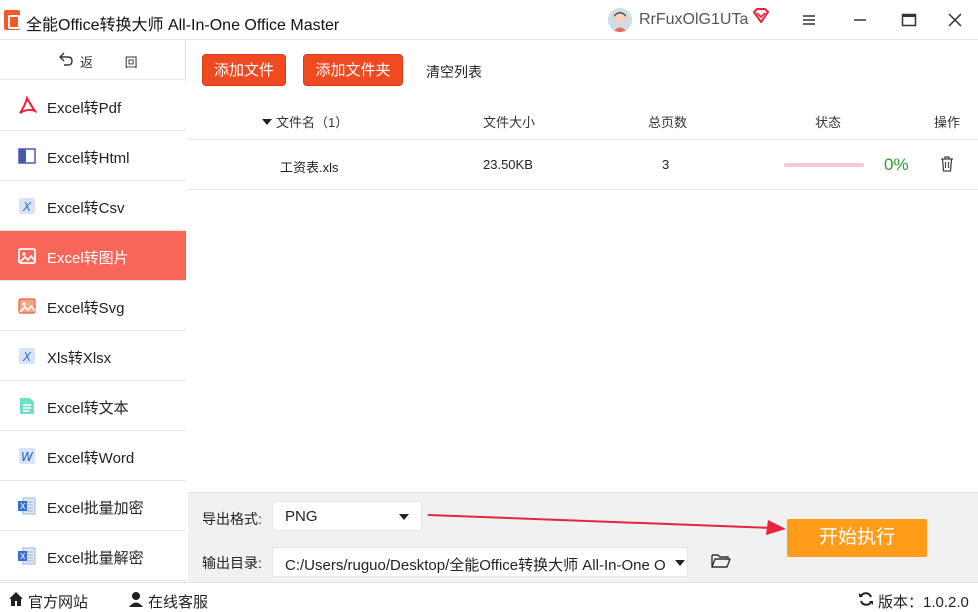 This screenshot has width=978, height=612. I want to click on sidebar-item-label: Excel转Html, so click(88, 158).